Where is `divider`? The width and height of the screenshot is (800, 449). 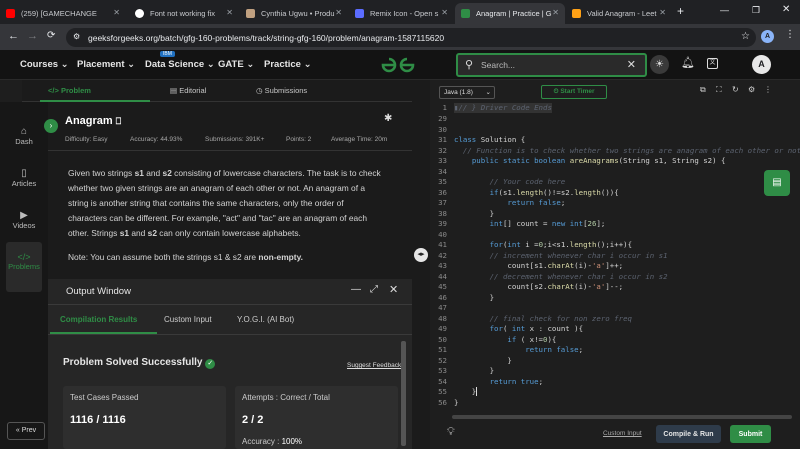
divider is located at coordinates (230, 150).